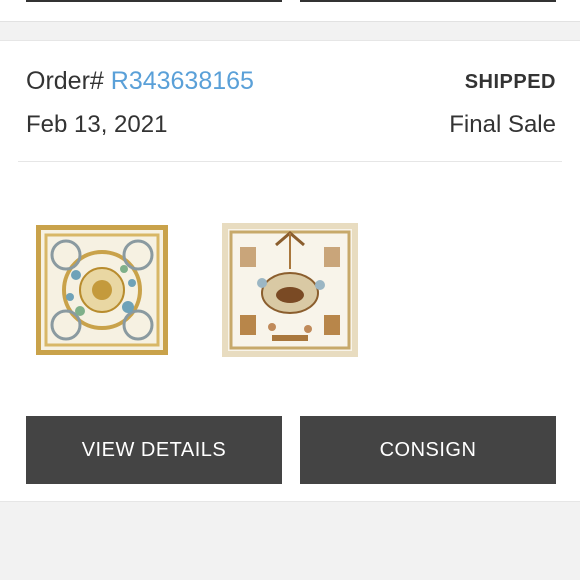 The width and height of the screenshot is (580, 580). Describe the element at coordinates (68, 81) in the screenshot. I see `order-label: Order#` at that location.